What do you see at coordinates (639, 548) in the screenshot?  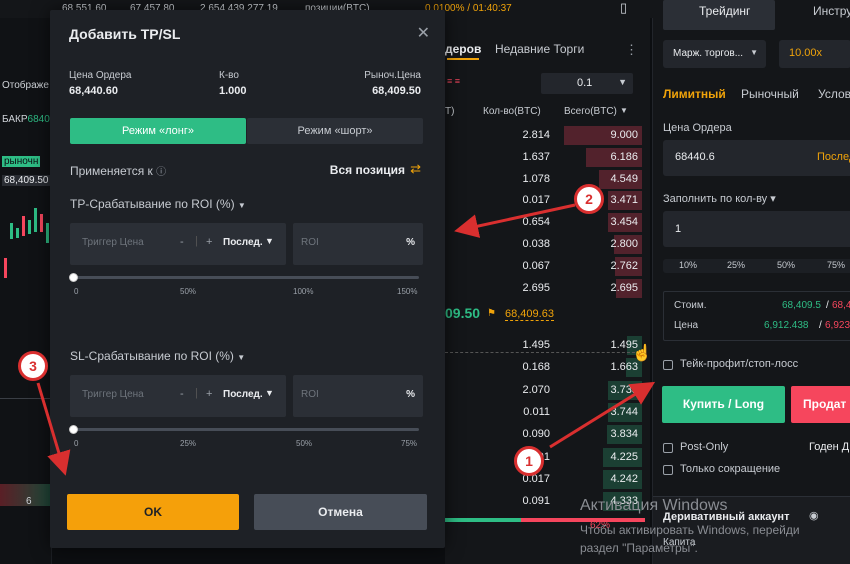 I see `watermark-line3: раздел "Параметры".` at bounding box center [639, 548].